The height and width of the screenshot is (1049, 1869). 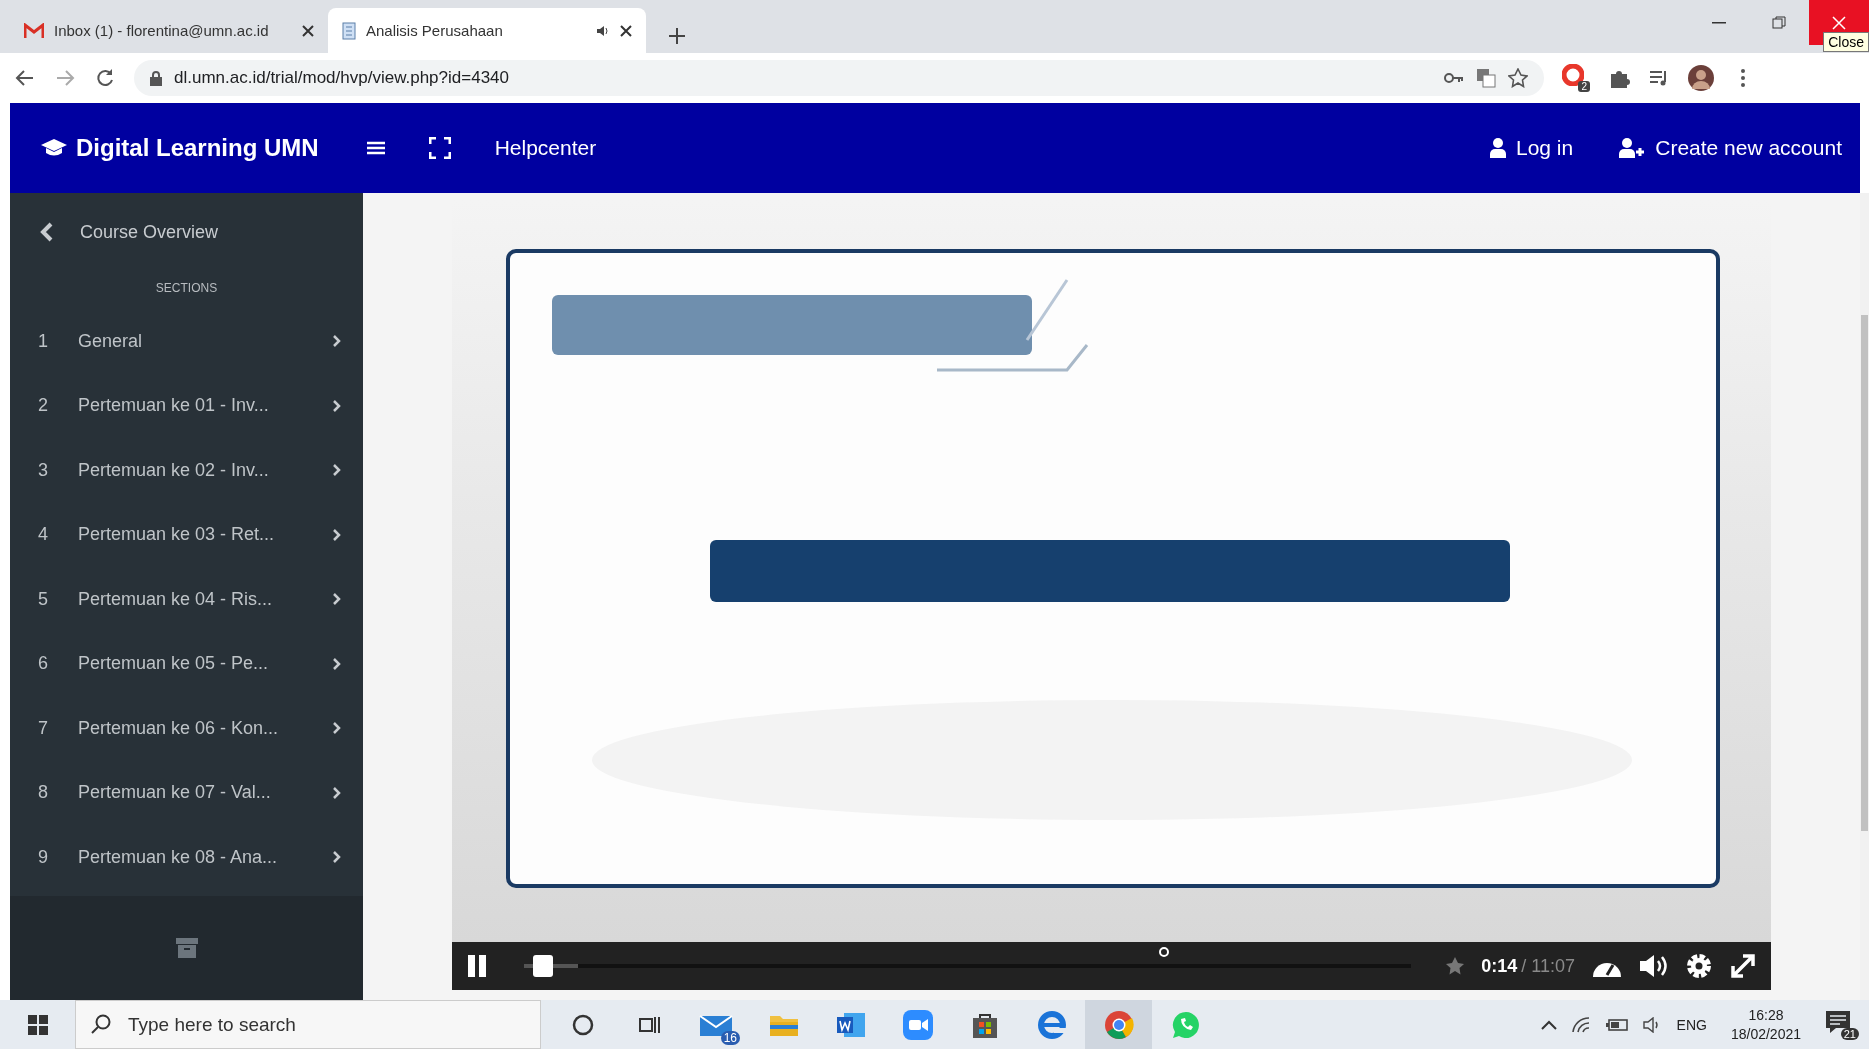 What do you see at coordinates (34, 30) in the screenshot?
I see `mail-icon` at bounding box center [34, 30].